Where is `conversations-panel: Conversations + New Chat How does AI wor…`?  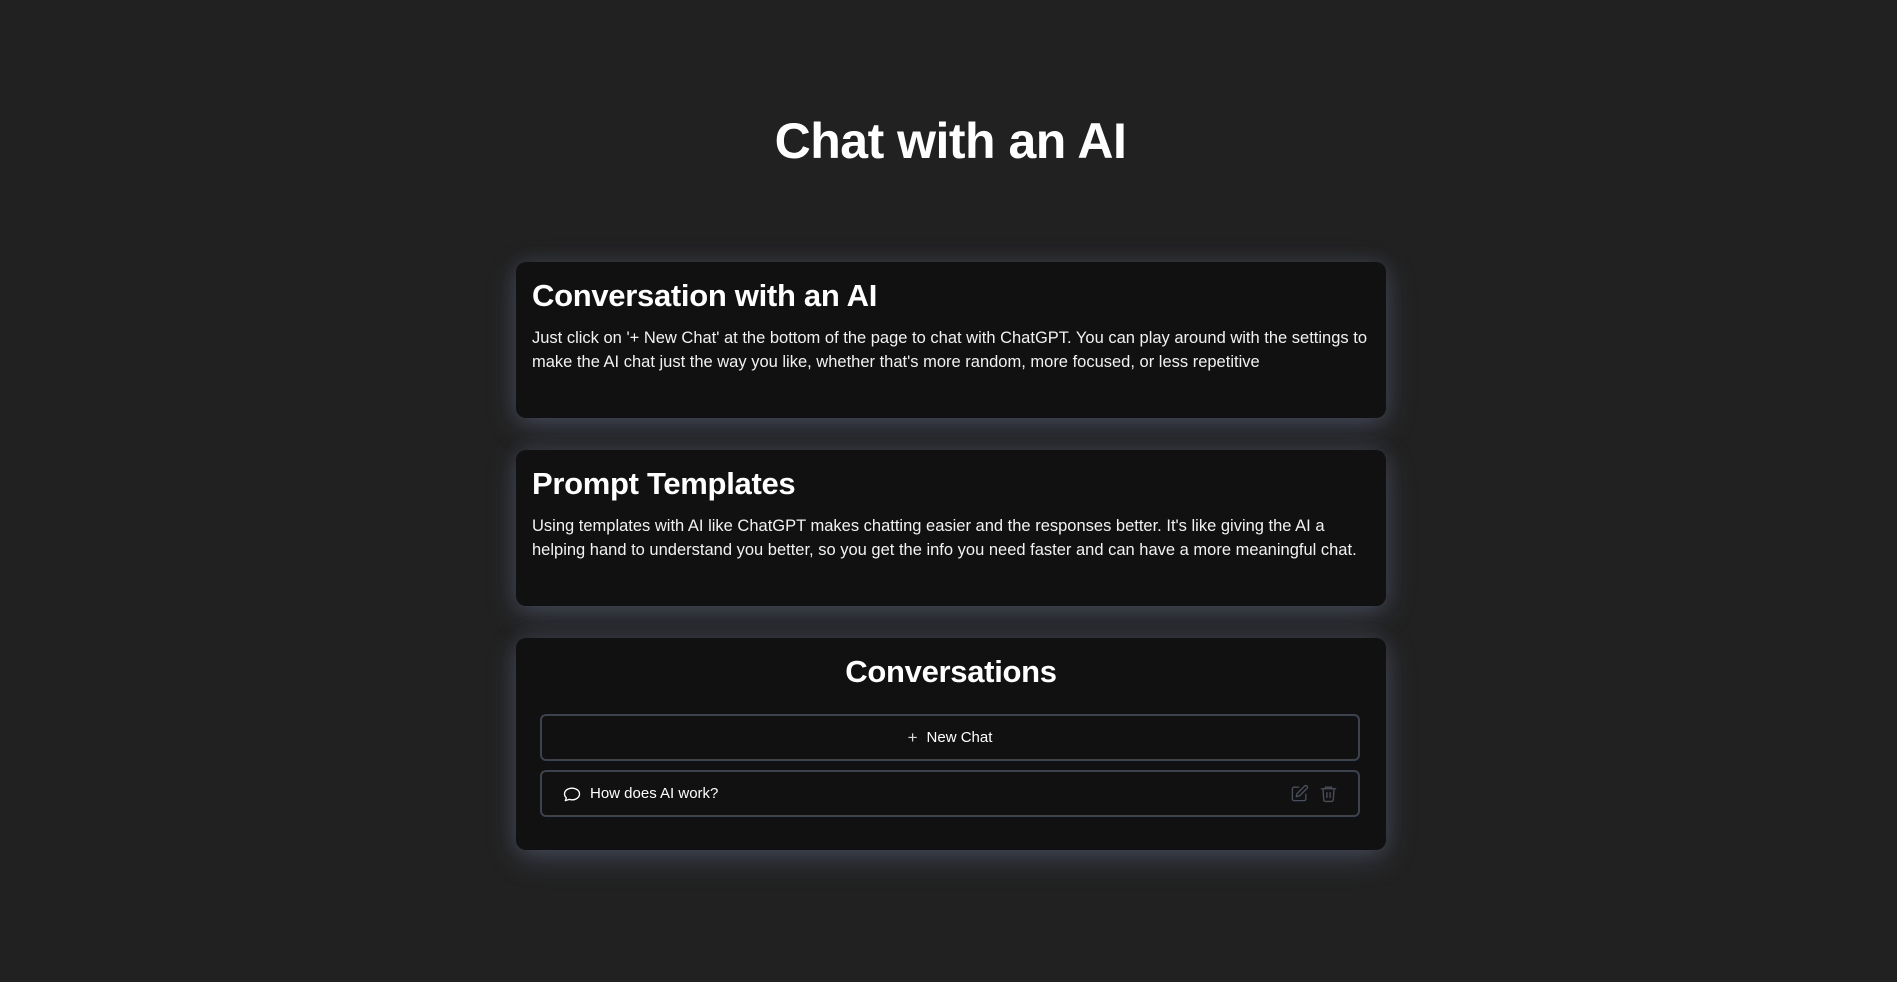 conversations-panel: Conversations + New Chat How does AI wor… is located at coordinates (951, 744).